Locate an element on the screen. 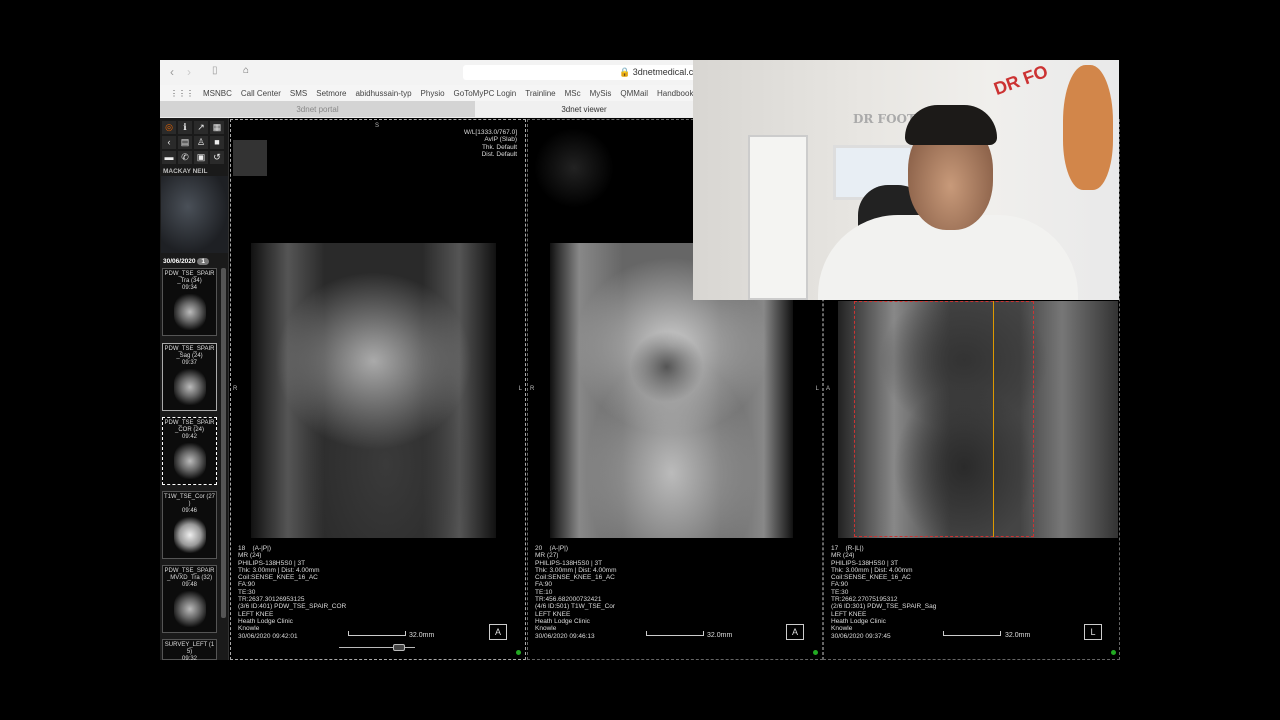 Image resolution: width=1280 pixels, height=720 pixels. series-thumbnail: PDW_TSE_SPAIR _Tra (34) 09:34 is located at coordinates (189, 302).